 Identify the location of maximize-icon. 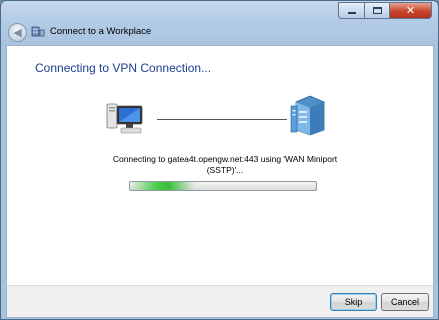
(377, 10).